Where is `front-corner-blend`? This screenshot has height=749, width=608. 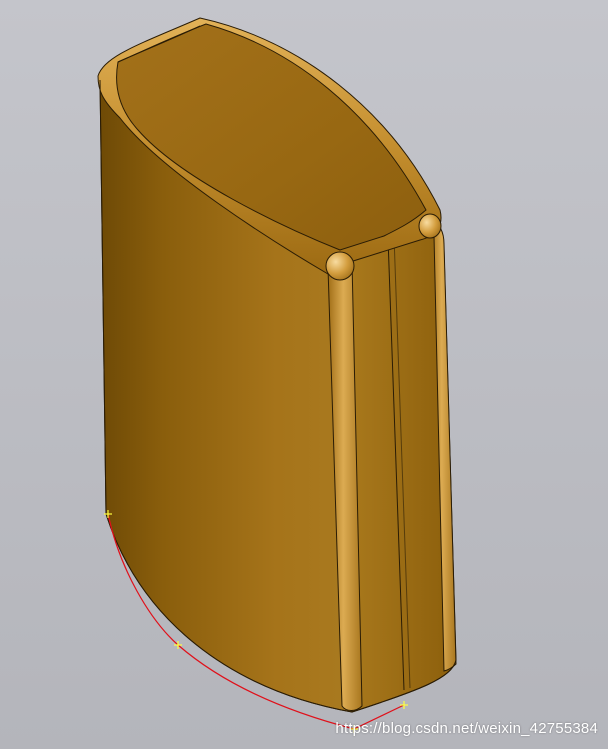
front-corner-blend is located at coordinates (340, 266).